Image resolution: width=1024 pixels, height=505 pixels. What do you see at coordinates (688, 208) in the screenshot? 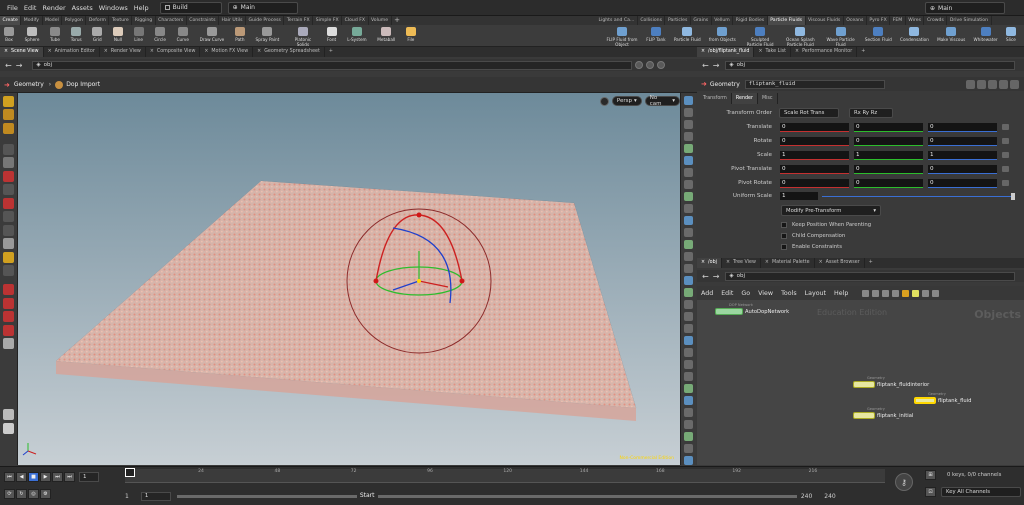
I see `grid-icon` at bounding box center [688, 208].